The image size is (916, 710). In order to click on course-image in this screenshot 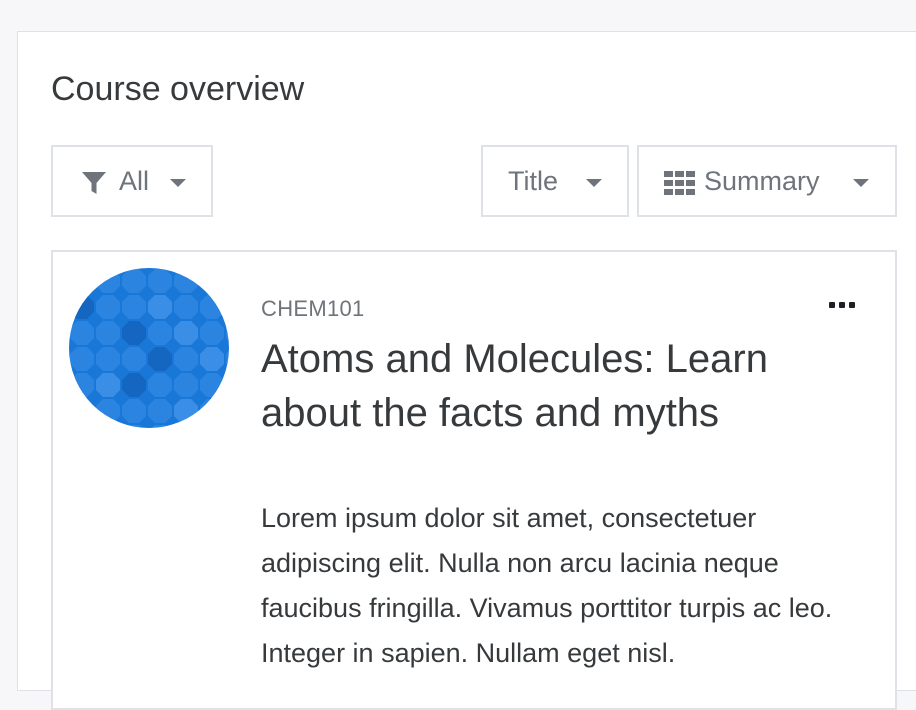, I will do `click(149, 348)`.